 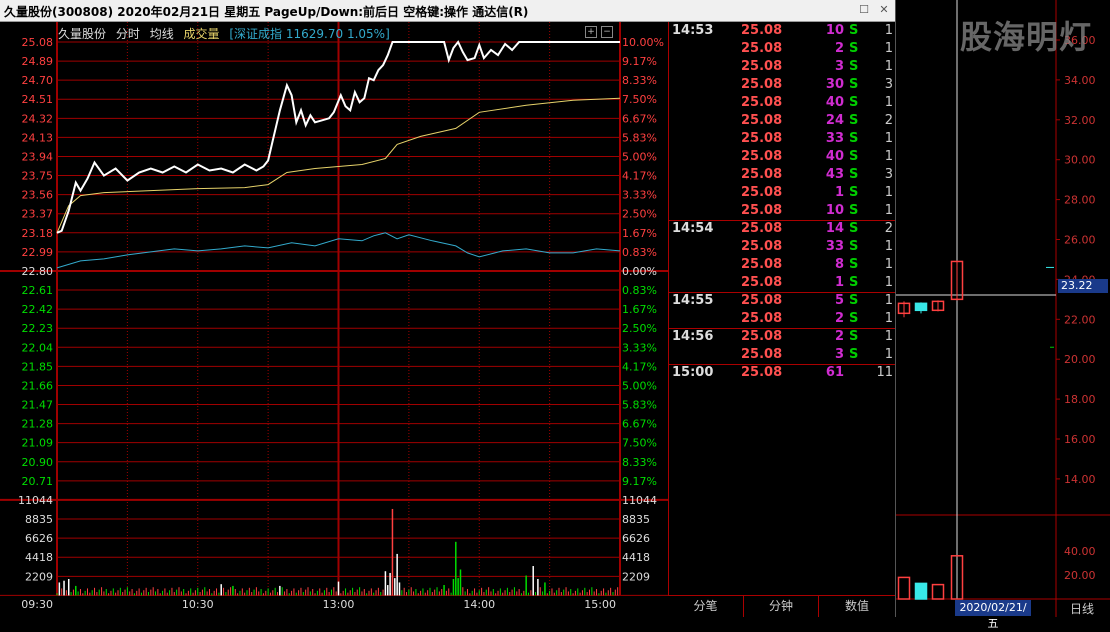 I want to click on kline-price-label: 28.00, so click(x=1080, y=200).